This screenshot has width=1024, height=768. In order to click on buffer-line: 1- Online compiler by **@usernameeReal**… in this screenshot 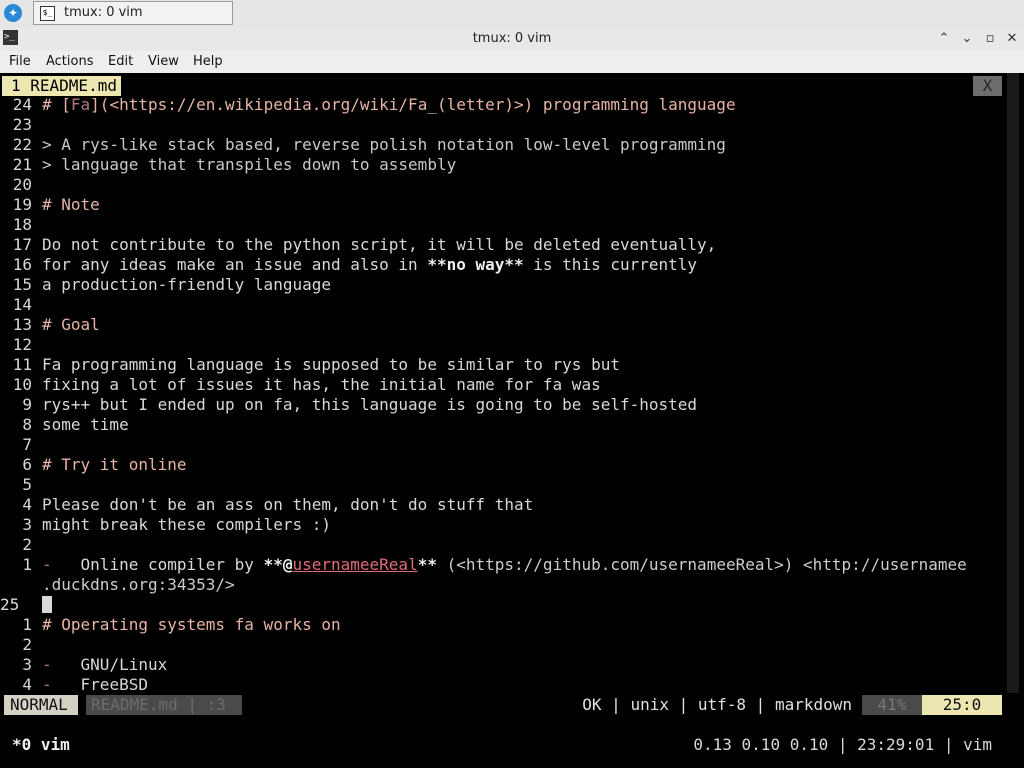, I will do `click(505, 565)`.